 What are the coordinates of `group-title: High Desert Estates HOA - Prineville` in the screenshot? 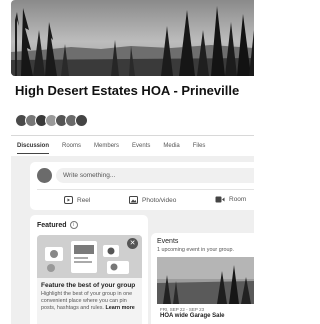 It's located at (130, 91).